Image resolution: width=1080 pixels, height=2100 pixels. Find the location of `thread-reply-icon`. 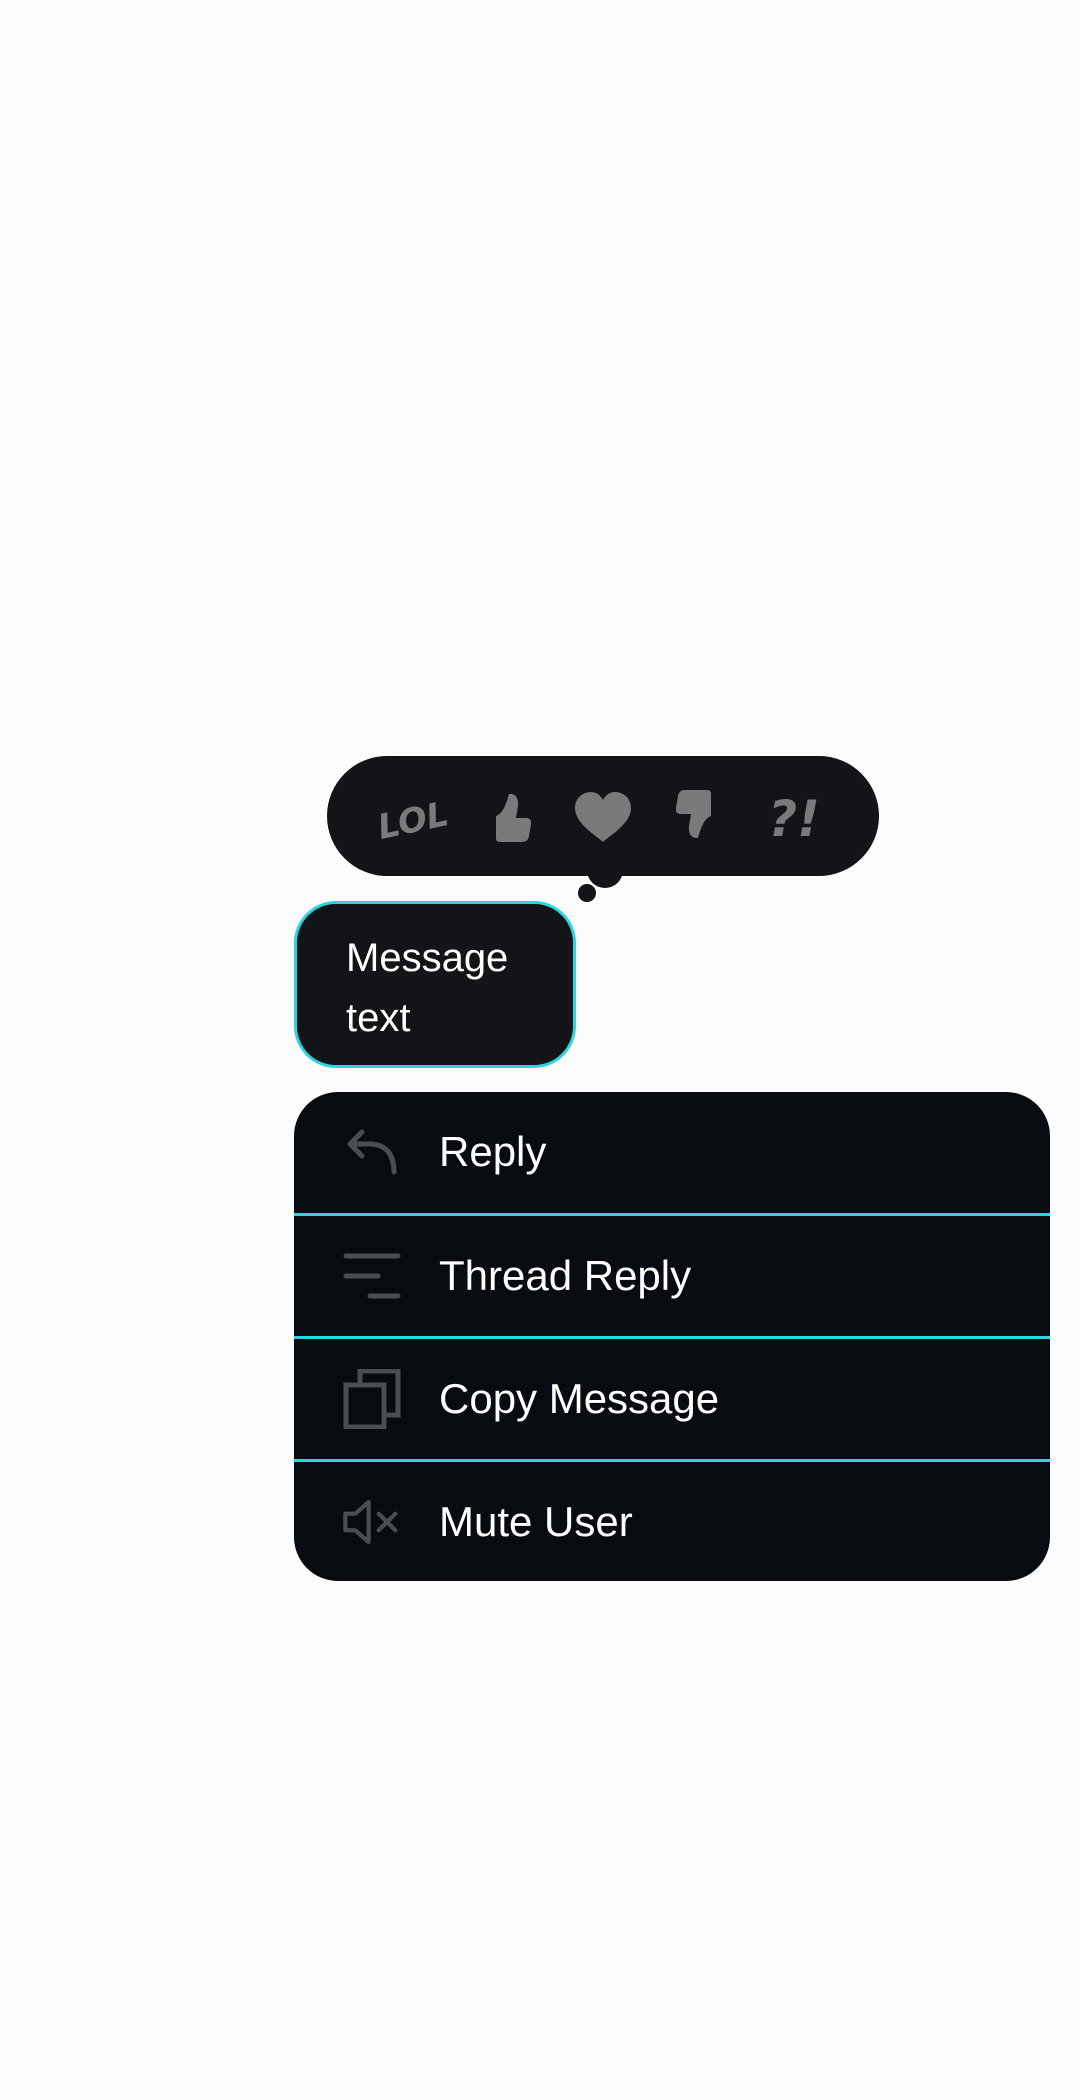

thread-reply-icon is located at coordinates (372, 1276).